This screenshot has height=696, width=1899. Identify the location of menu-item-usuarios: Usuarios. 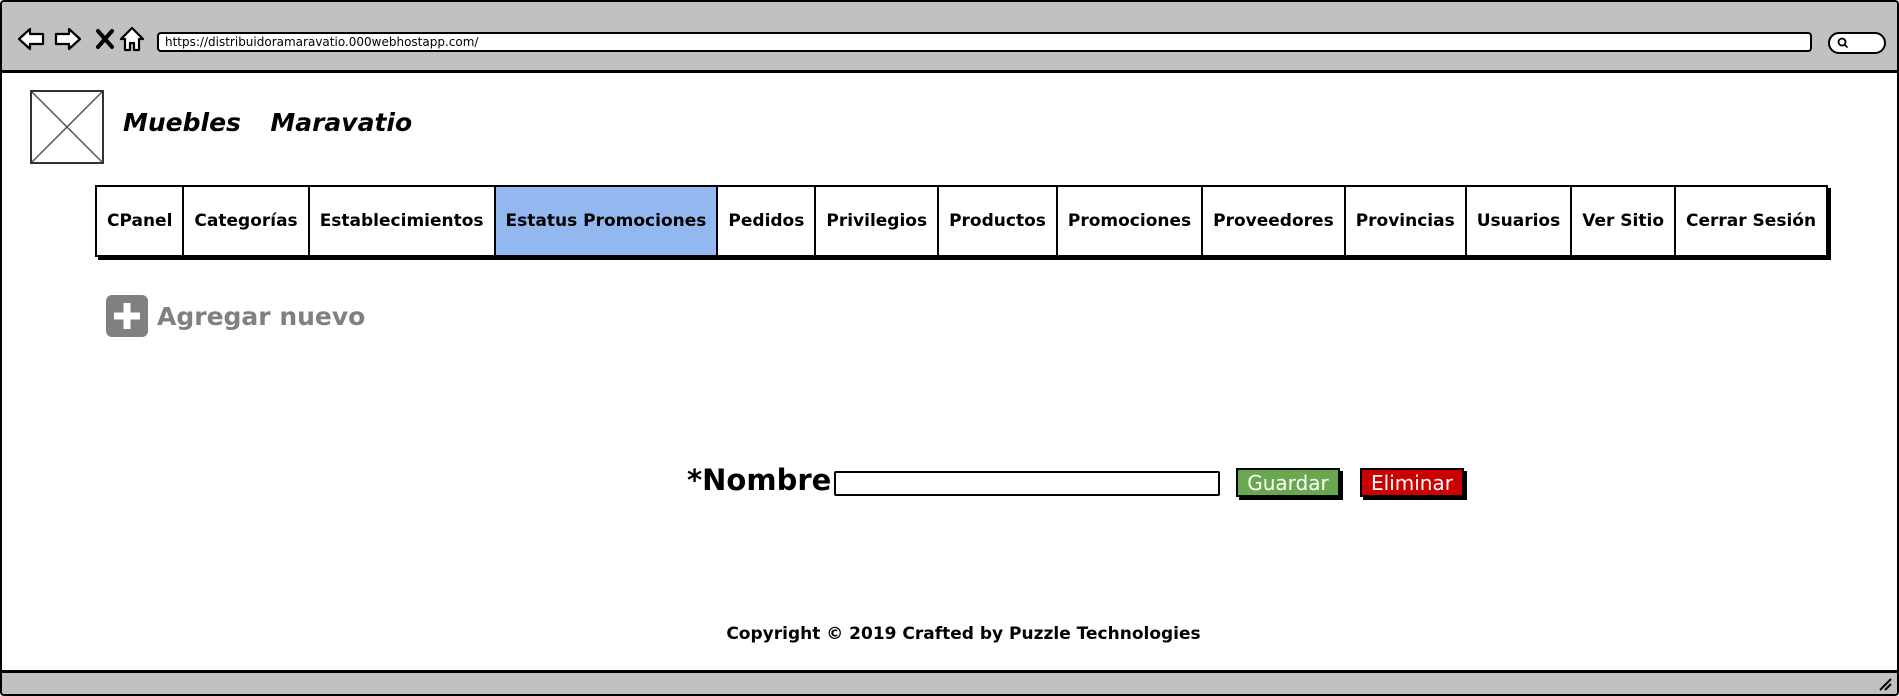
(1520, 221).